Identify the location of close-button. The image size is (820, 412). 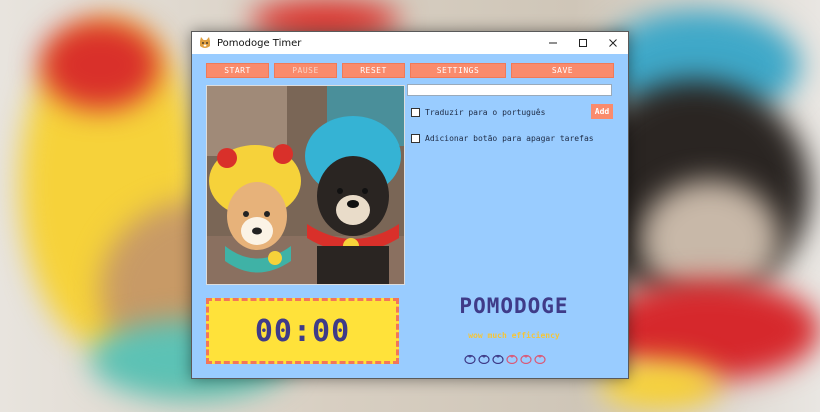
(613, 43).